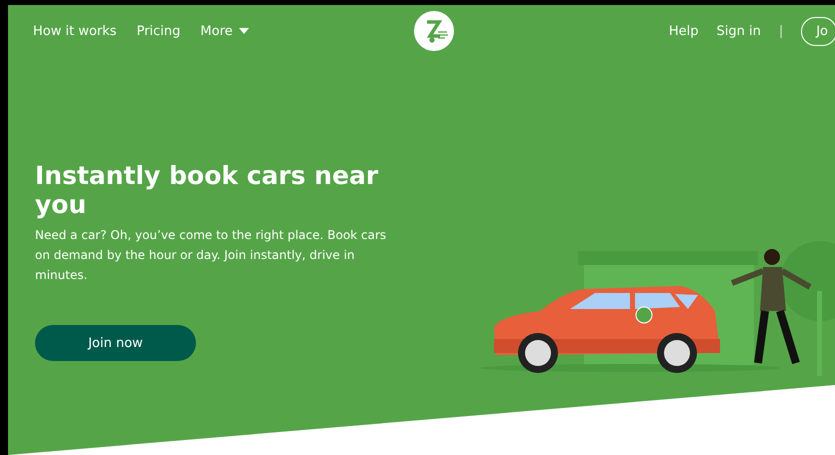  I want to click on nav-link: Pricing, so click(158, 31).